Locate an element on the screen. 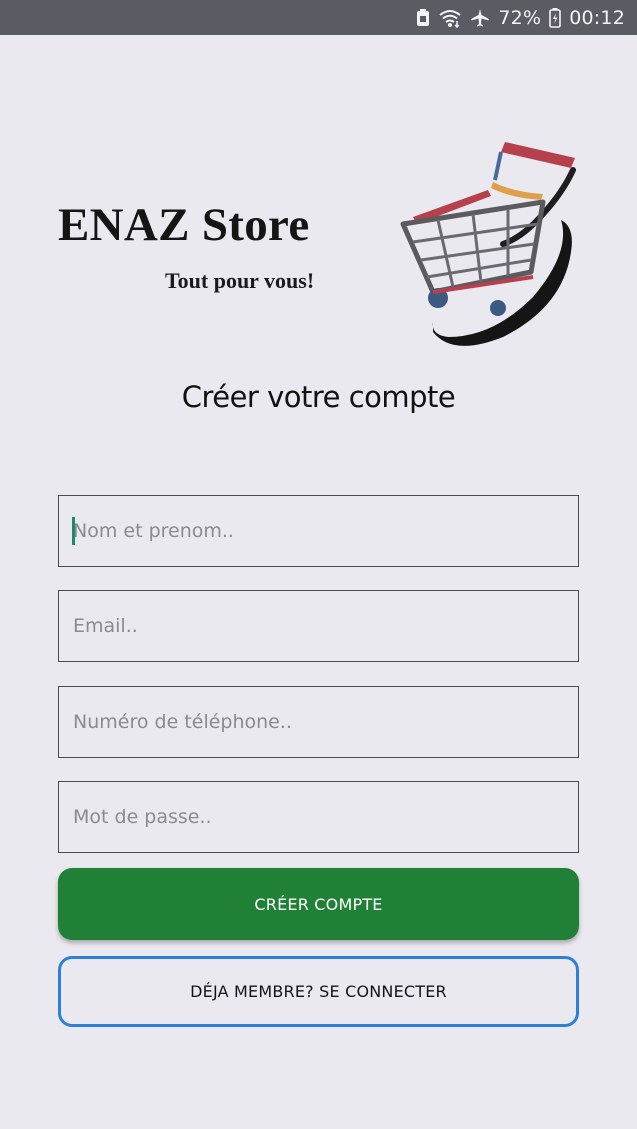 The width and height of the screenshot is (637, 1129). name-field is located at coordinates (318, 531).